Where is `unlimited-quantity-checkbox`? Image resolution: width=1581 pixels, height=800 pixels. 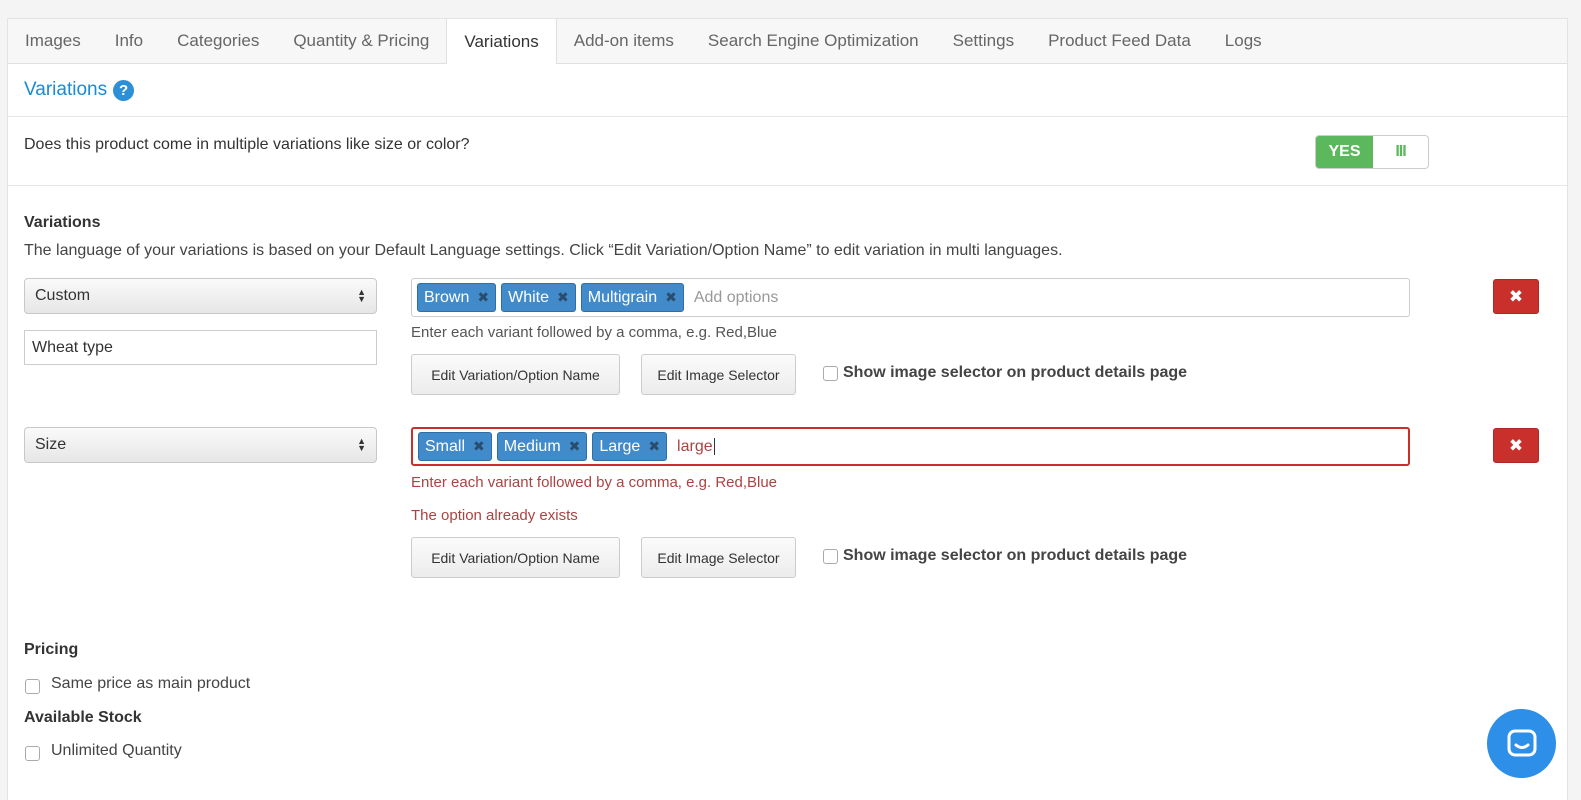
unlimited-quantity-checkbox is located at coordinates (32, 753).